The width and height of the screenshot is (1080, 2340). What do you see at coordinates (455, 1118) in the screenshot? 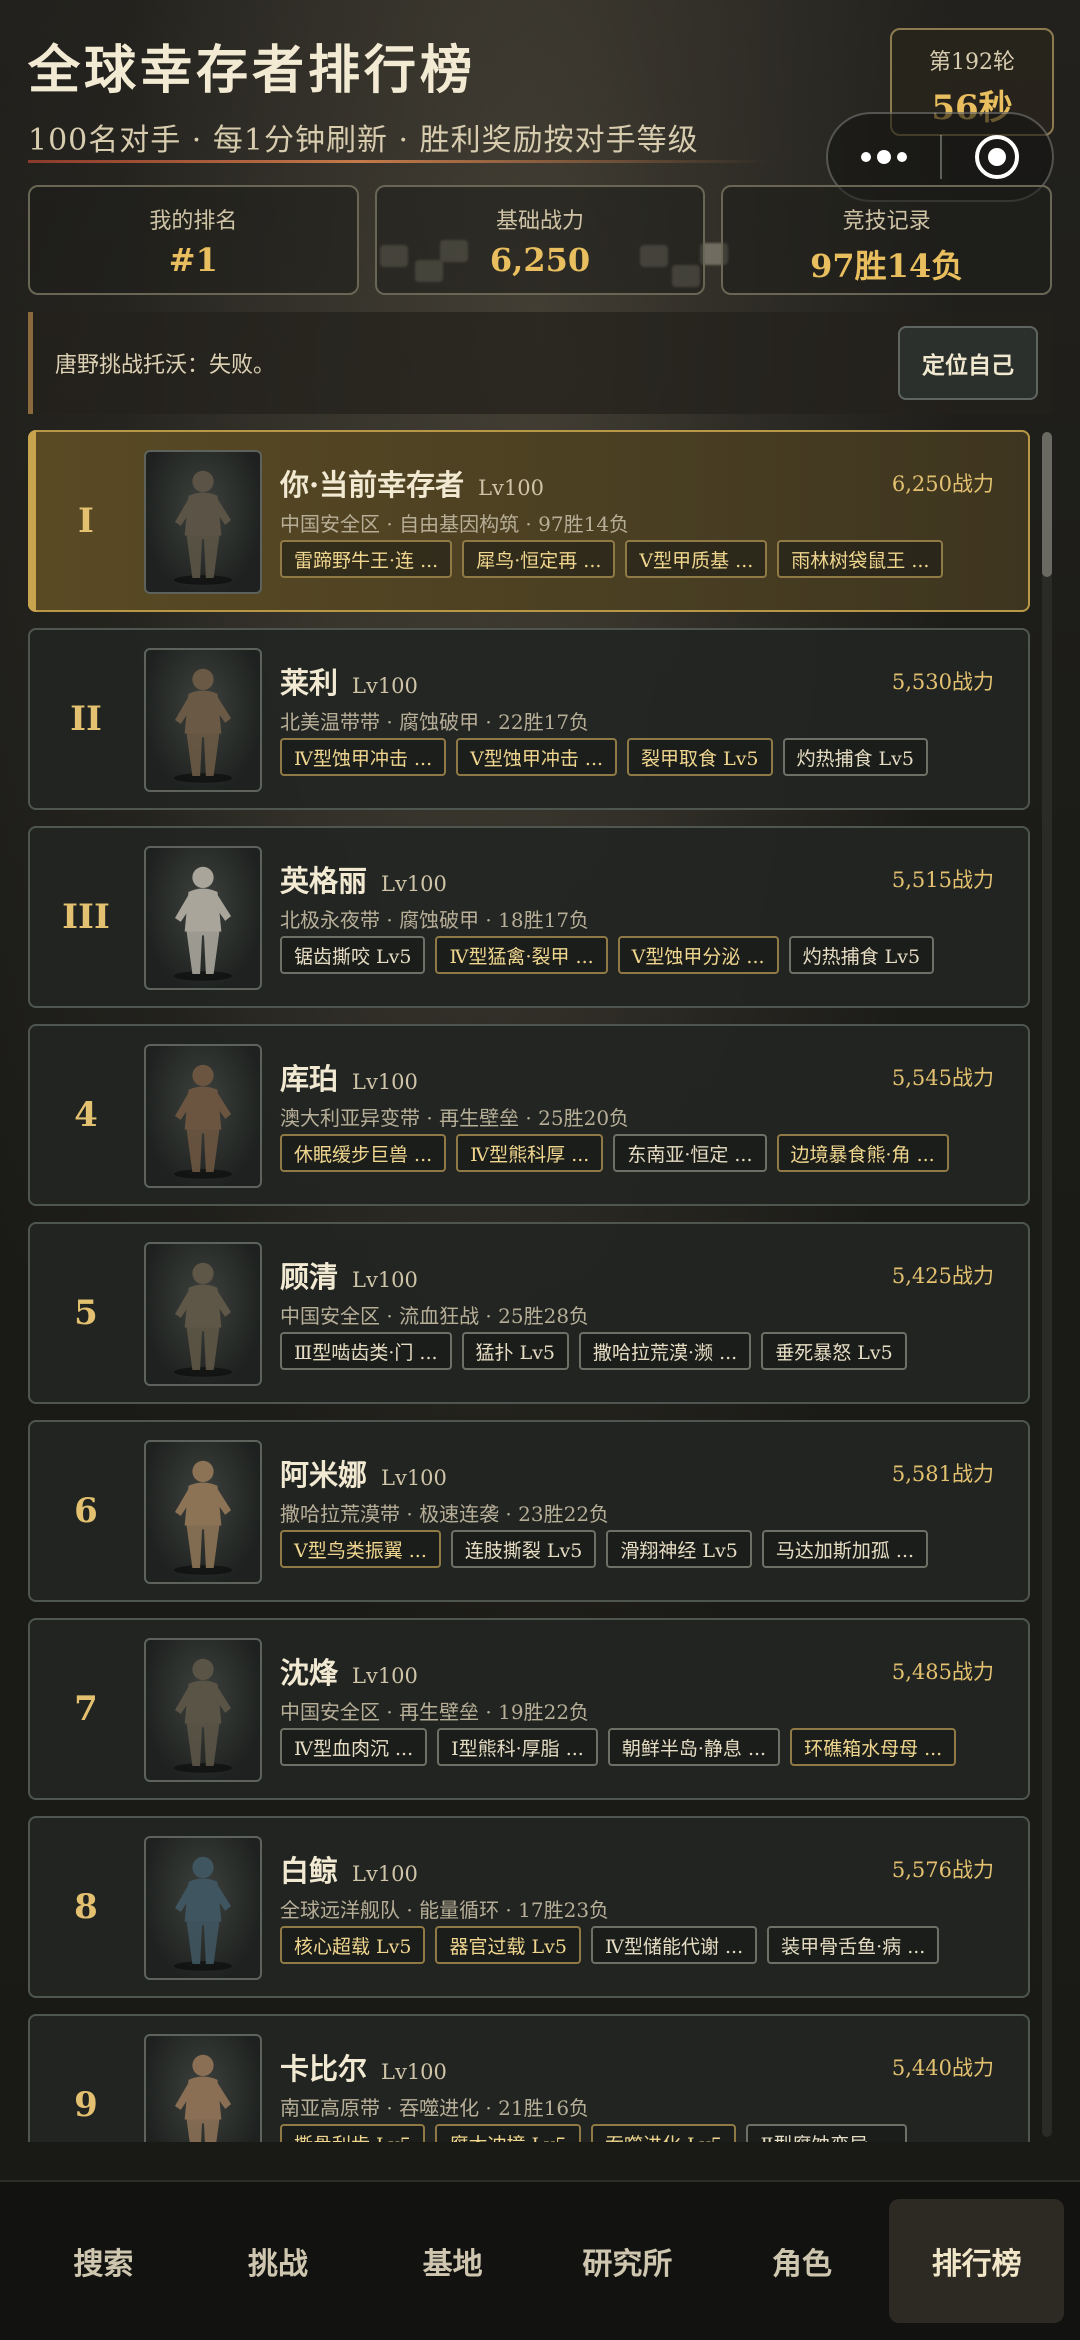
I see `player-meta: 澳大利亚异变带 · 再生壁垒 · 25胜20负` at bounding box center [455, 1118].